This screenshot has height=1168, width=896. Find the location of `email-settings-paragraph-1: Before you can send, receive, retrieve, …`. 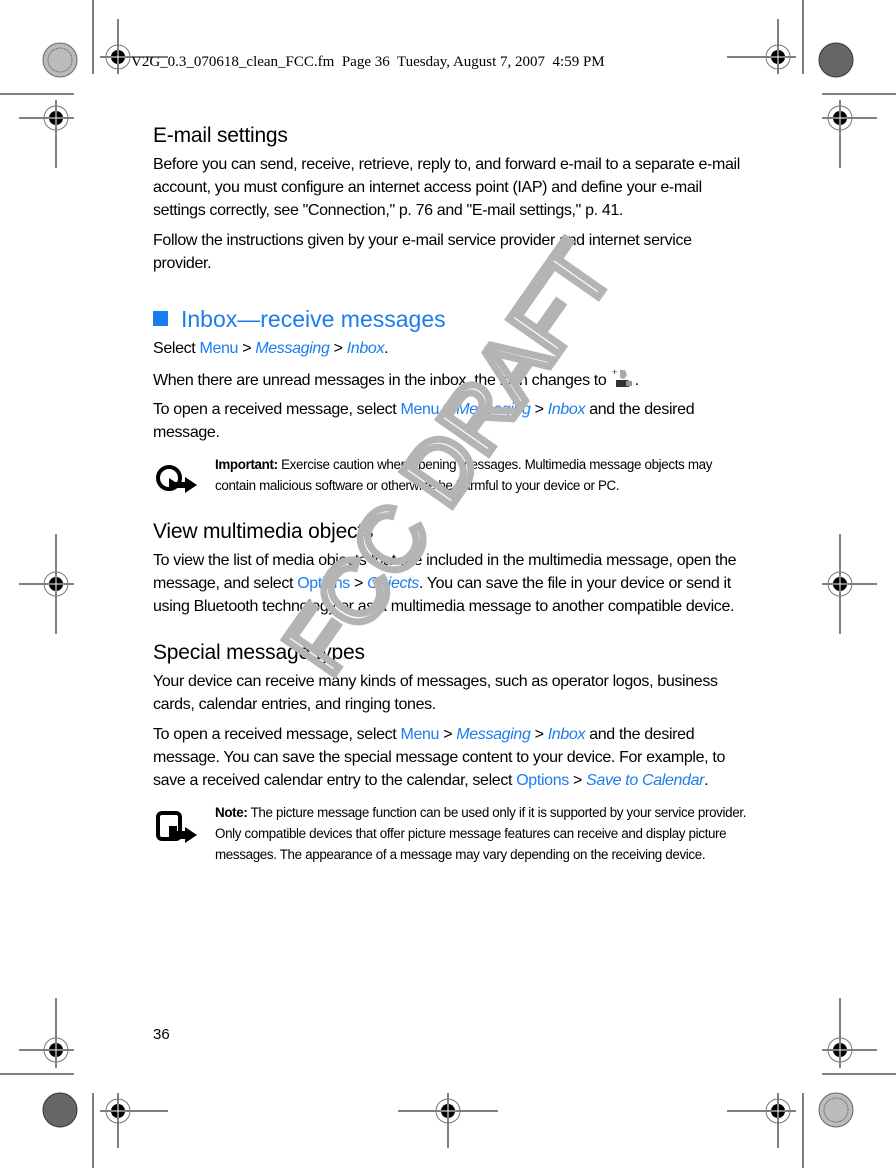

email-settings-paragraph-1: Before you can send, receive, retrieve, … is located at coordinates (446, 187).